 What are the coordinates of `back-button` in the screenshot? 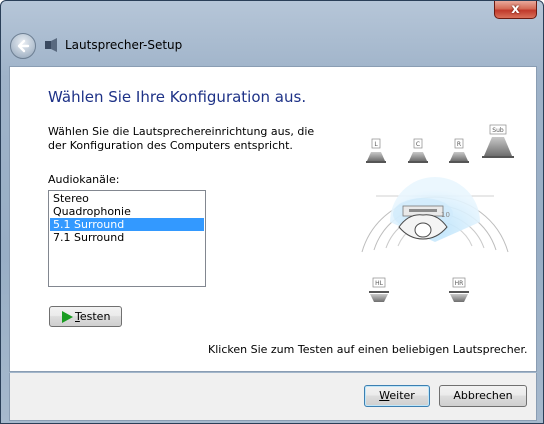 It's located at (23, 46).